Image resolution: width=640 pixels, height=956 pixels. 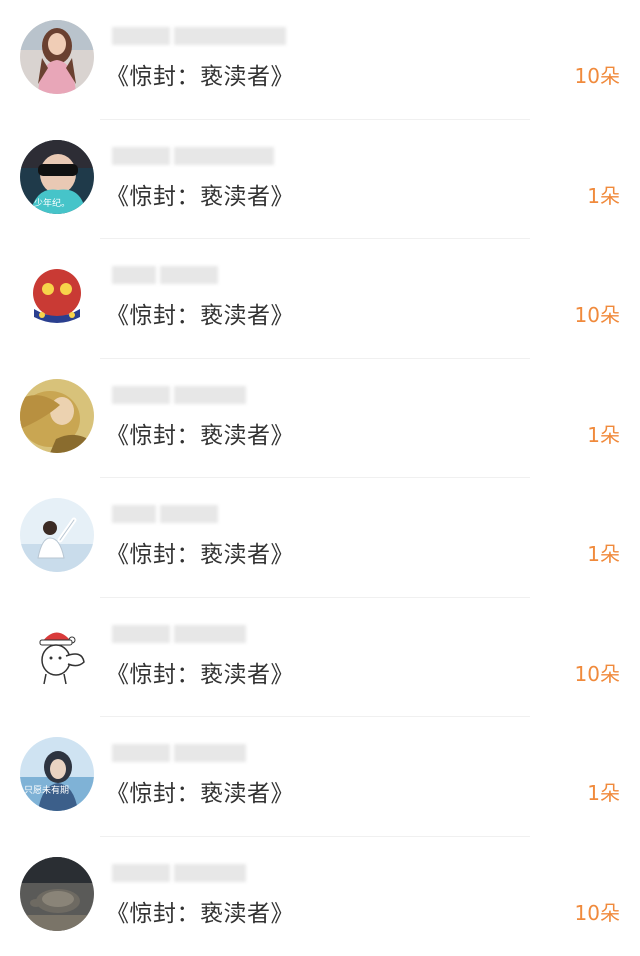 I want to click on avatar-girl-blue-icon: 只愿未有期, so click(x=57, y=774).